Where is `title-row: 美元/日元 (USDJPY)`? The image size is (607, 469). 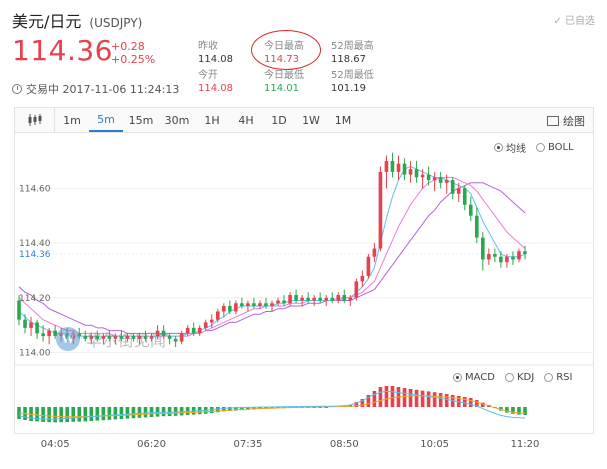 title-row: 美元/日元 (USDJPY) is located at coordinates (77, 20).